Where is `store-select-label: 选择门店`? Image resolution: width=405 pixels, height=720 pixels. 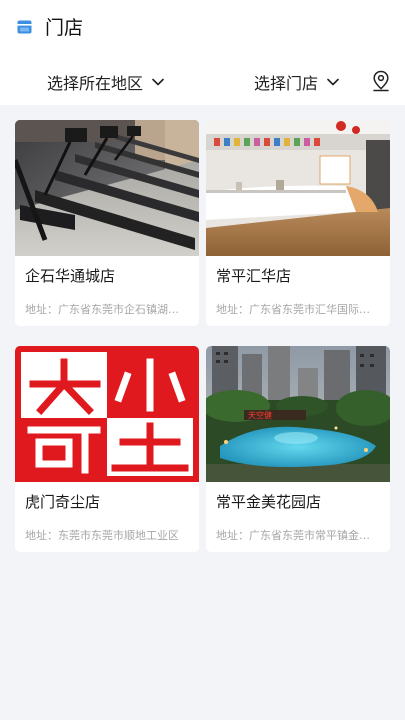
store-select-label: 选择门店 is located at coordinates (286, 83).